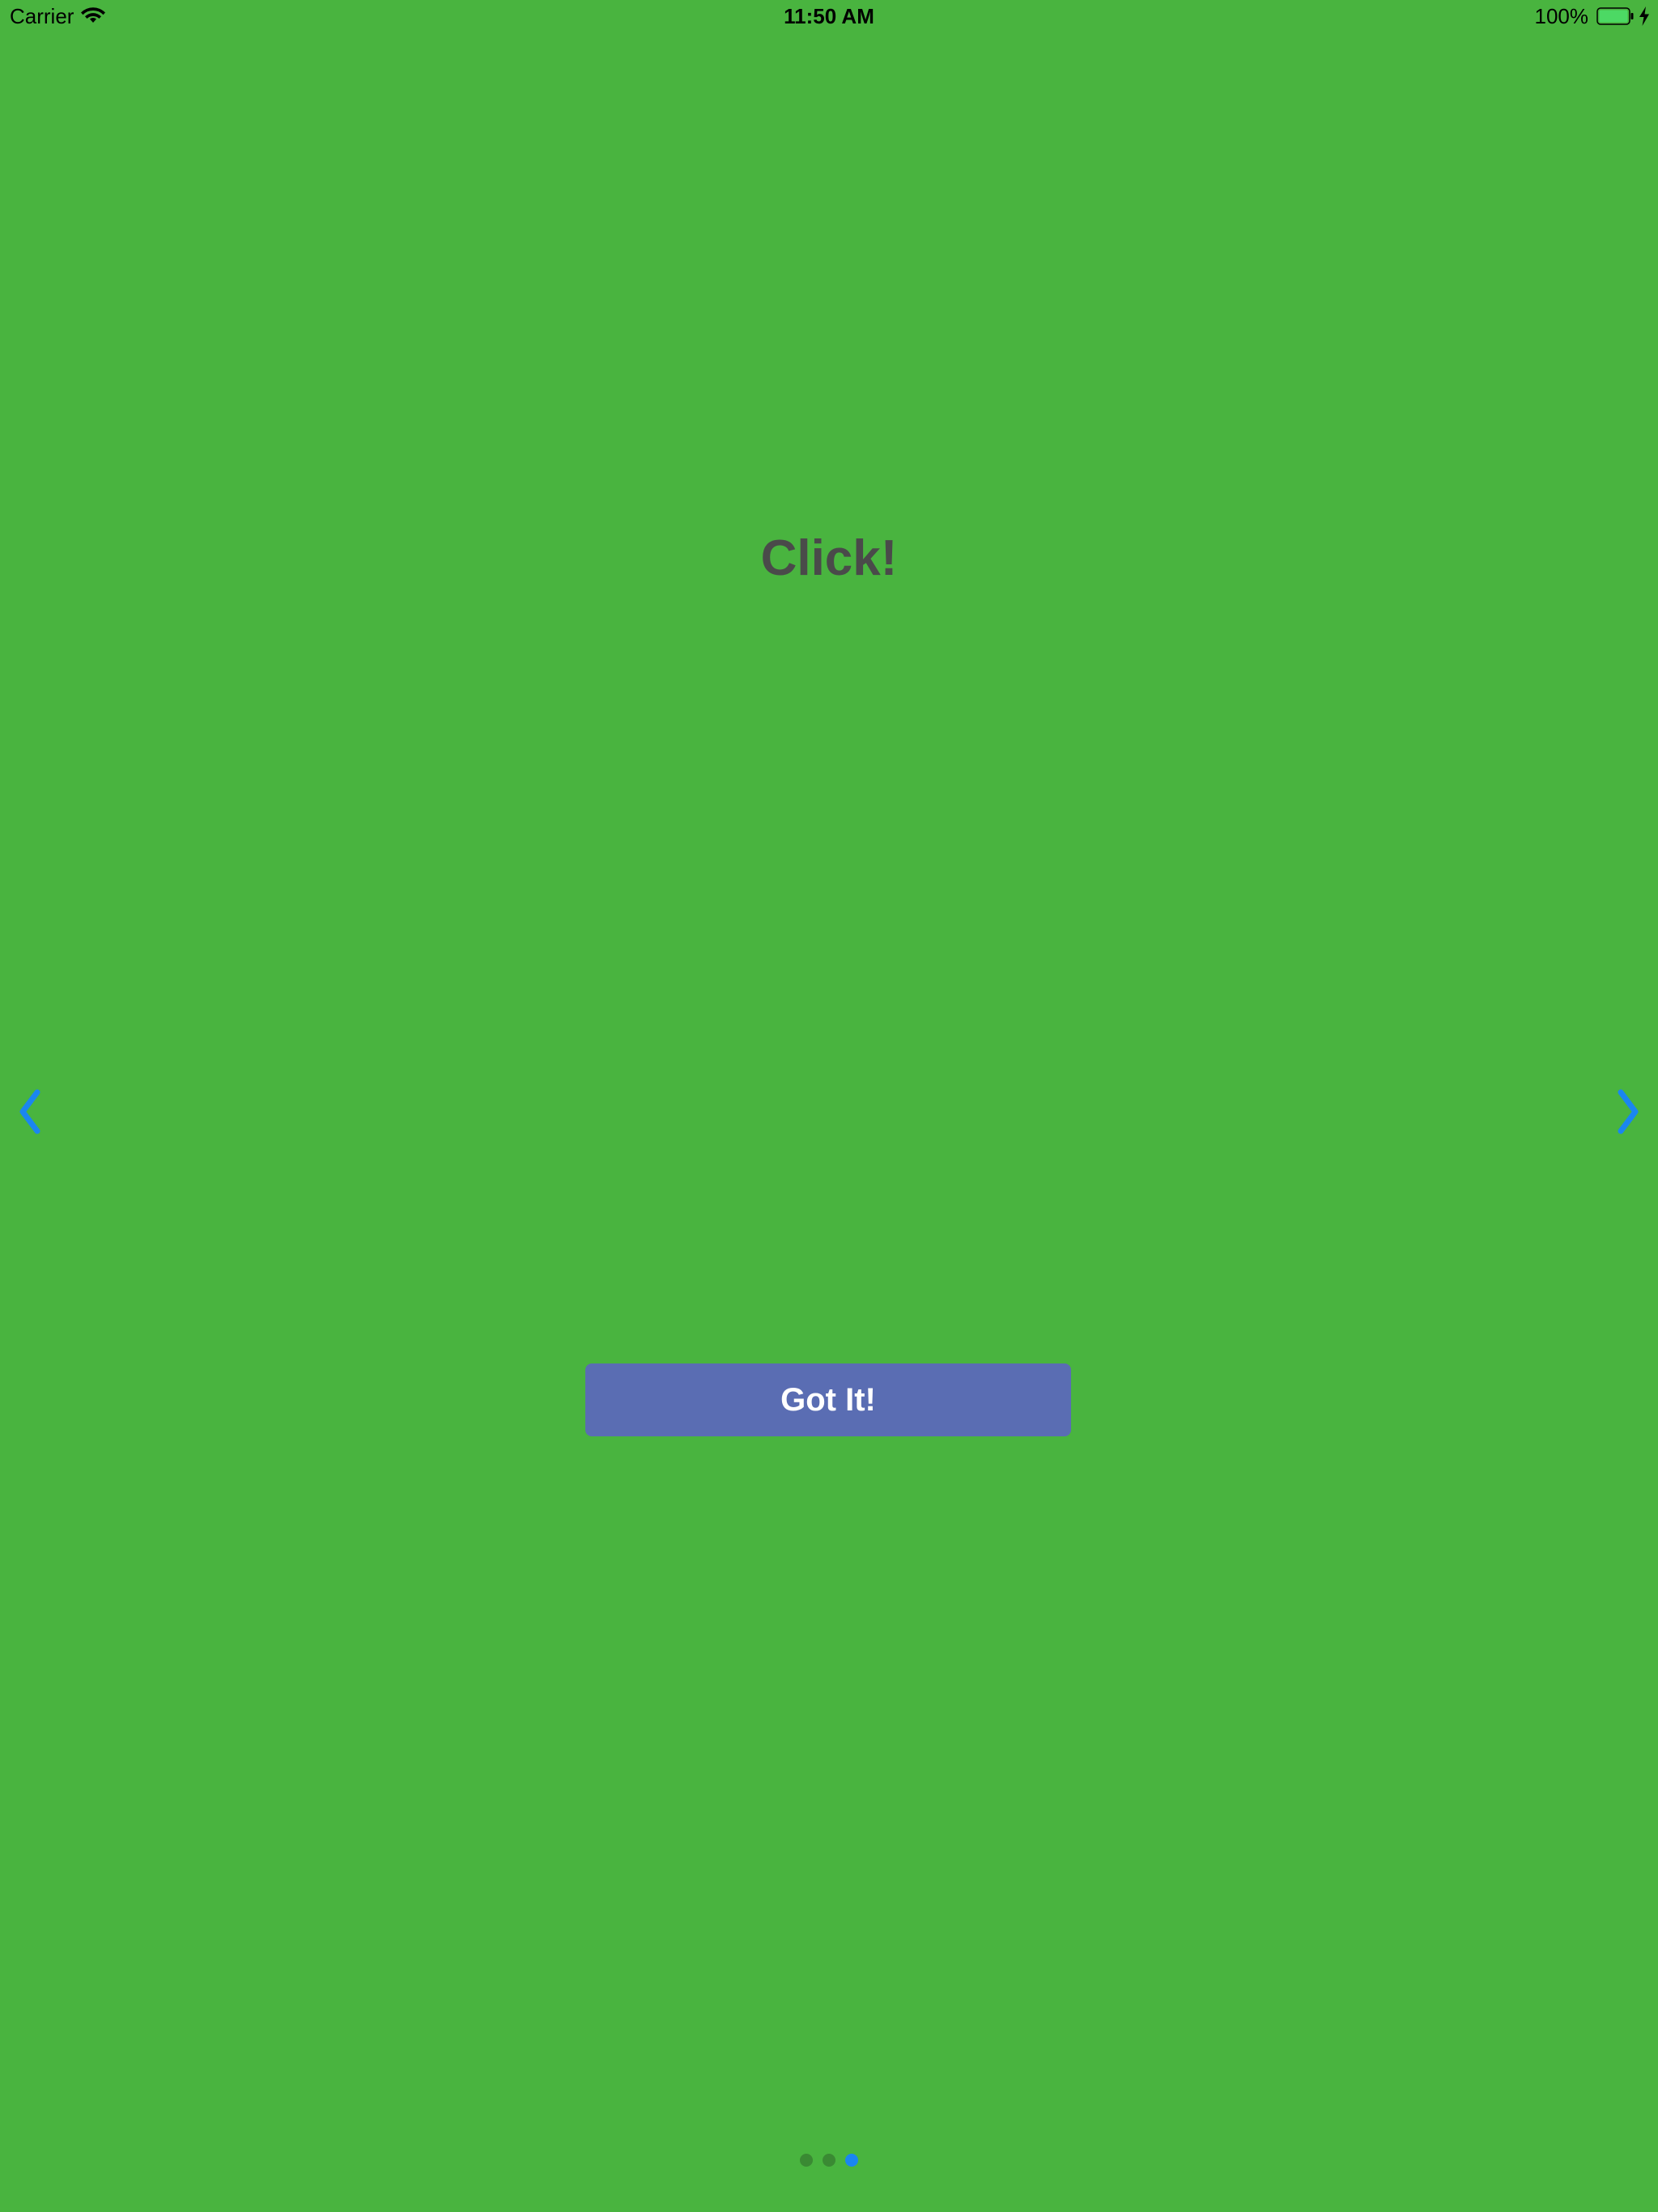 Image resolution: width=1658 pixels, height=2212 pixels. Describe the element at coordinates (1615, 16) in the screenshot. I see `battery-full-icon` at that location.